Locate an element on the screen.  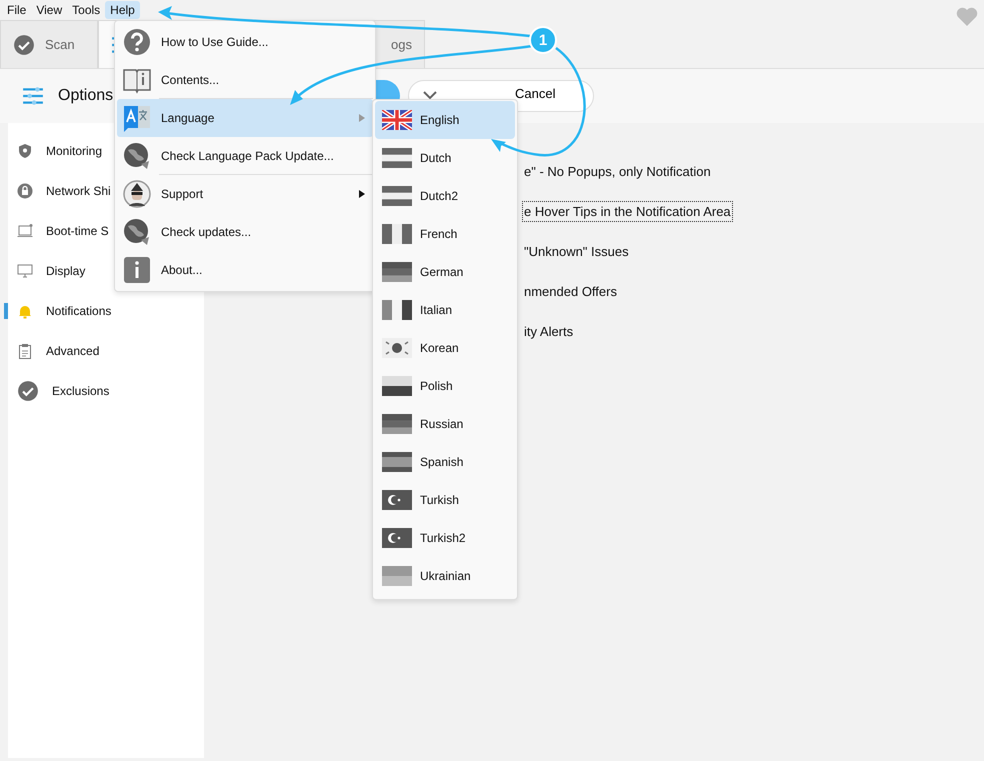
menu-item: Language is located at coordinates (245, 118).